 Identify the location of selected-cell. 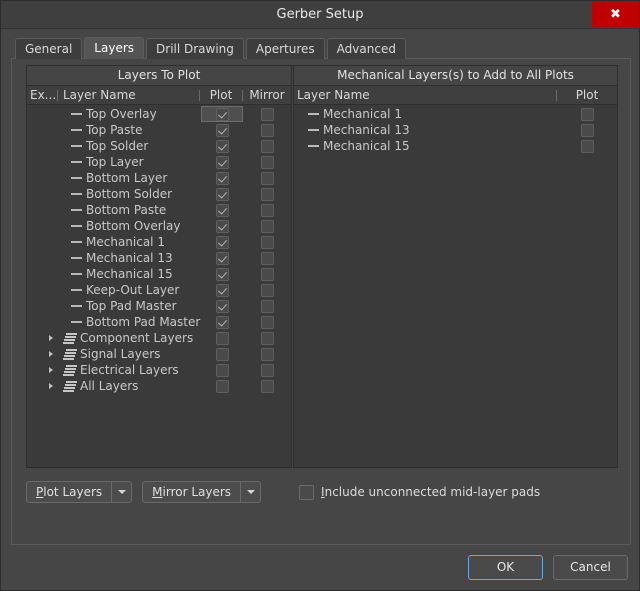
(222, 114).